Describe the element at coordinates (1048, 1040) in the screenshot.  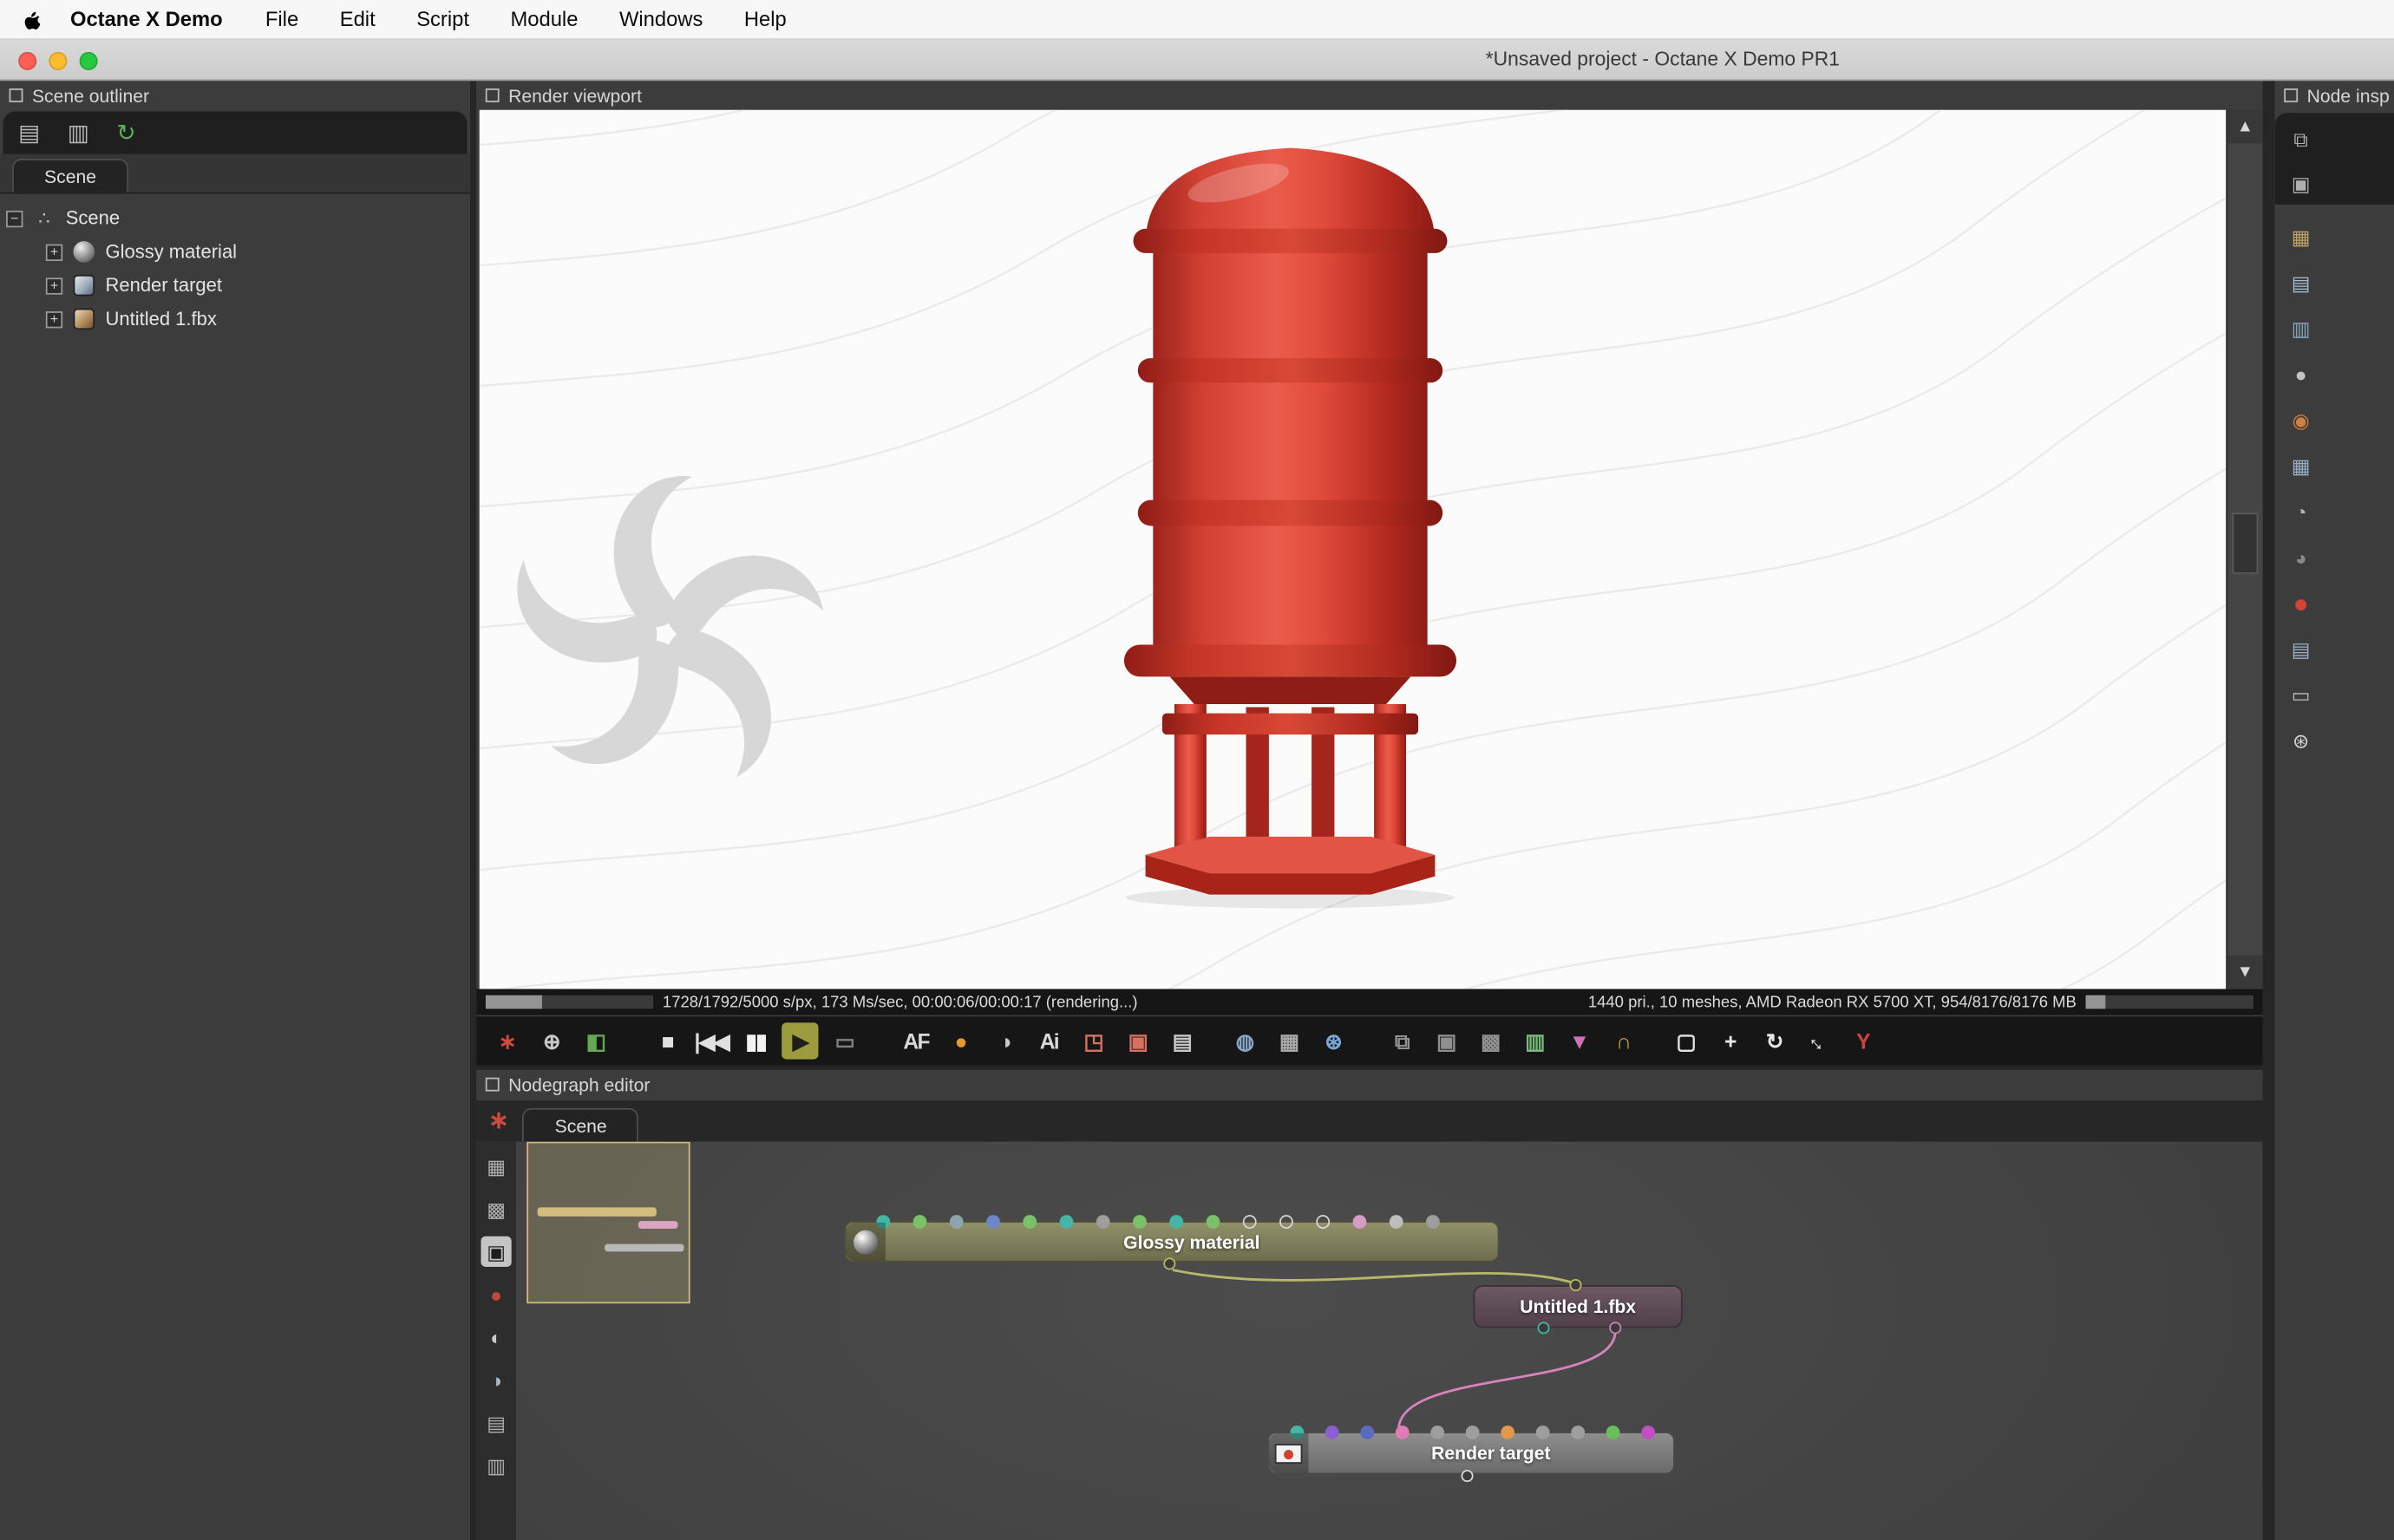
I see `object-picker-icon: Ai` at that location.